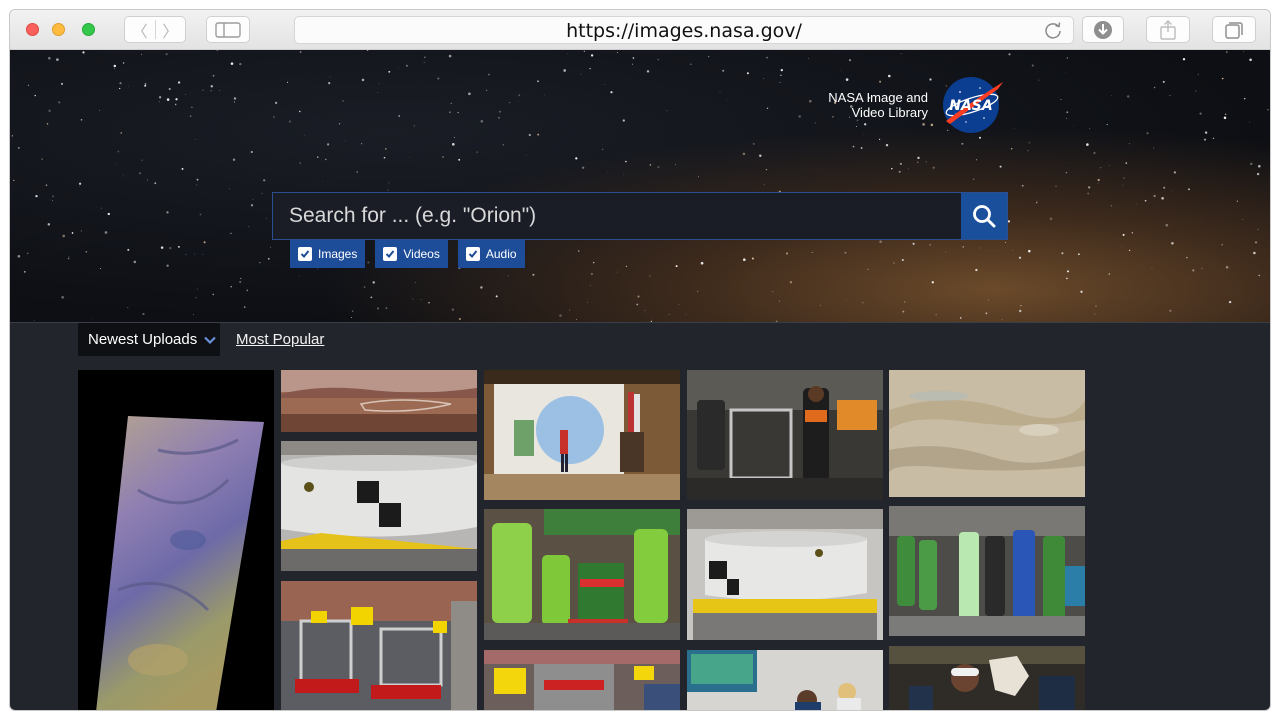 The width and height of the screenshot is (1280, 720). What do you see at coordinates (1053, 30) in the screenshot?
I see `reload-icon` at bounding box center [1053, 30].